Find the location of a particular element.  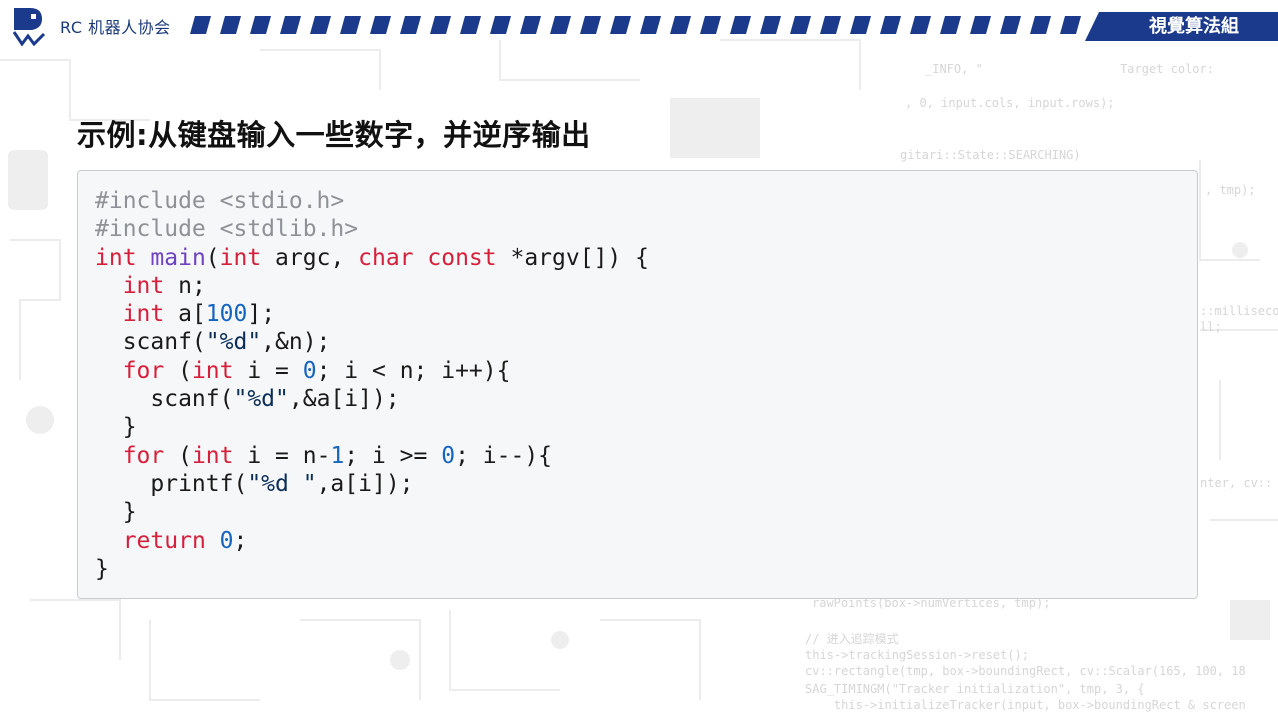

code-token: main is located at coordinates (178, 257).